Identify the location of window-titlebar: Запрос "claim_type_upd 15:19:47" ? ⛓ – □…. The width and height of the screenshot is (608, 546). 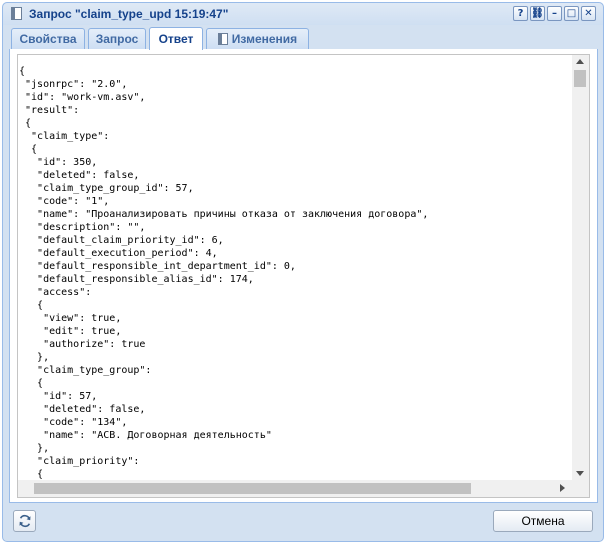
(303, 14).